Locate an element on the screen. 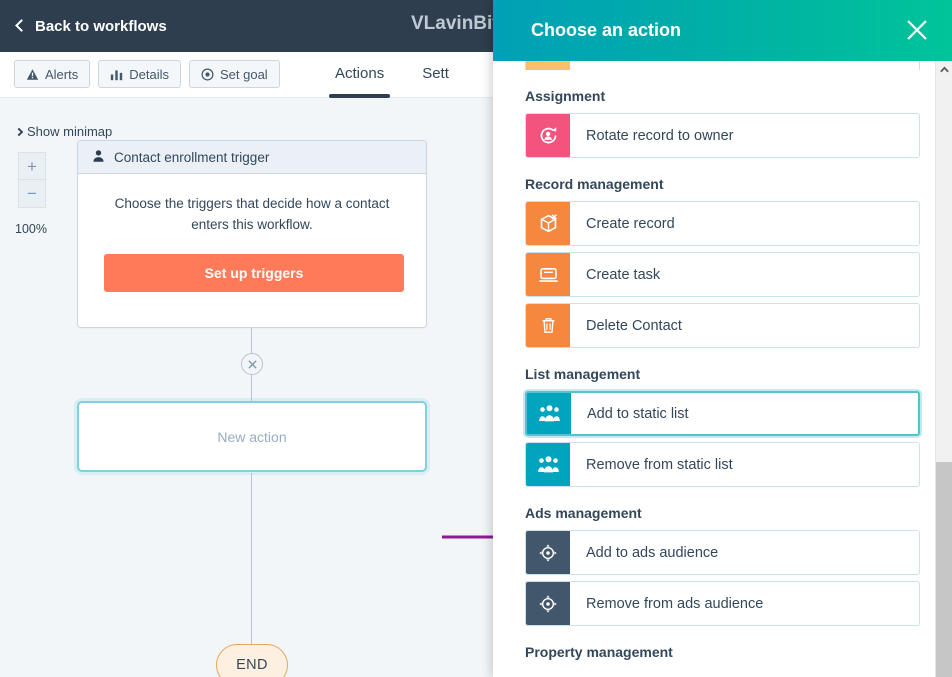  action-row-remove-from-ads-audience: Remove from ads audience is located at coordinates (722, 603).